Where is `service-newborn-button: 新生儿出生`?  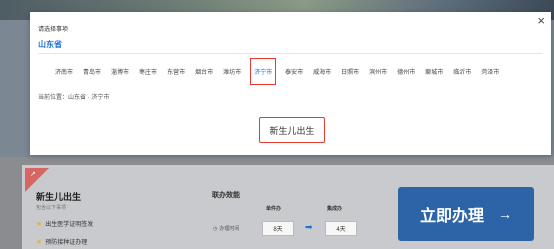
service-newborn-button: 新生儿出生 is located at coordinates (292, 130).